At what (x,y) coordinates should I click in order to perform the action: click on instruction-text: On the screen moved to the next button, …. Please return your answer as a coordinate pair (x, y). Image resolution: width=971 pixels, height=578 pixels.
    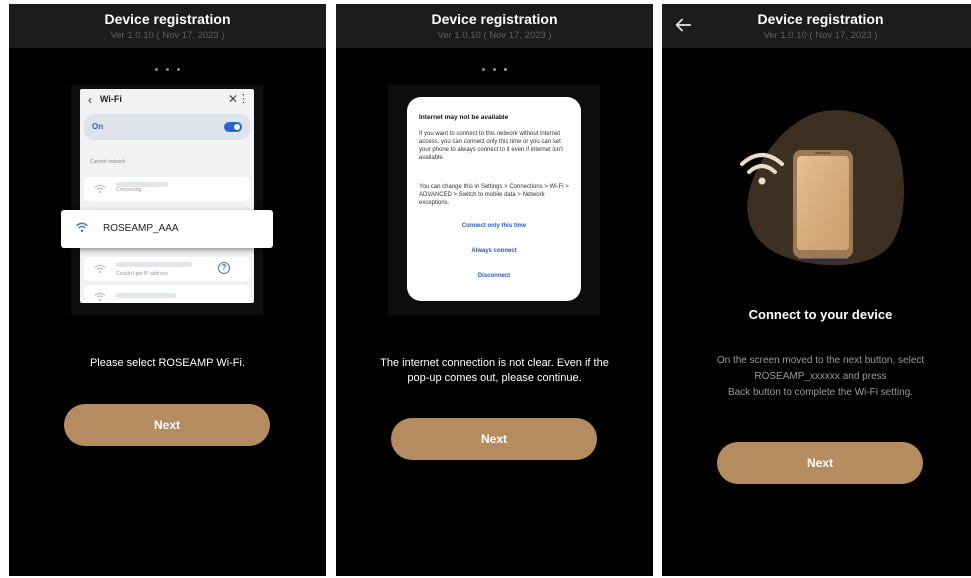
    Looking at the image, I should click on (816, 377).